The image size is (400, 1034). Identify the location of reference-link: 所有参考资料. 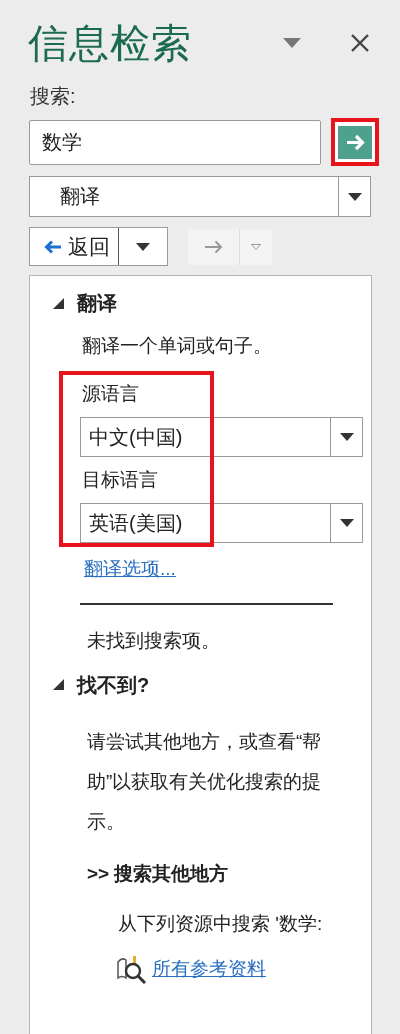
(209, 969).